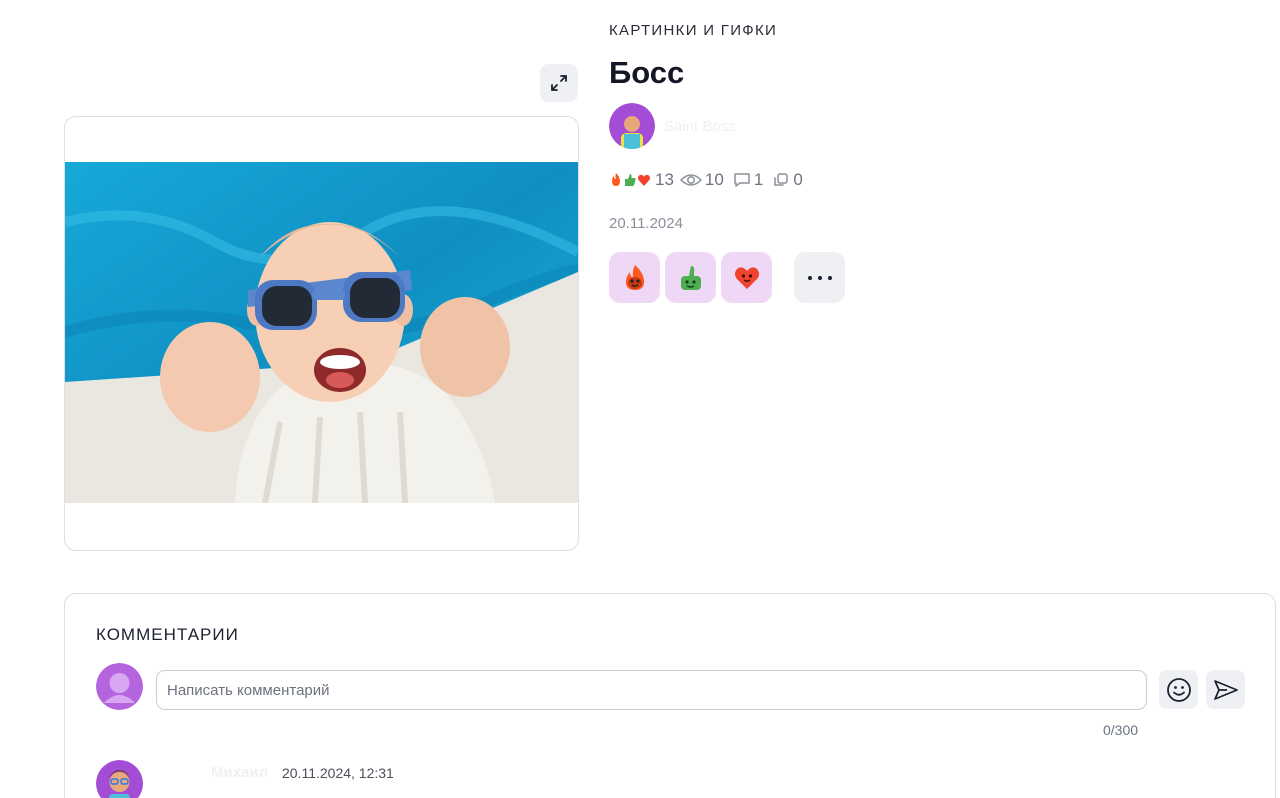  I want to click on expand-icon, so click(559, 83).